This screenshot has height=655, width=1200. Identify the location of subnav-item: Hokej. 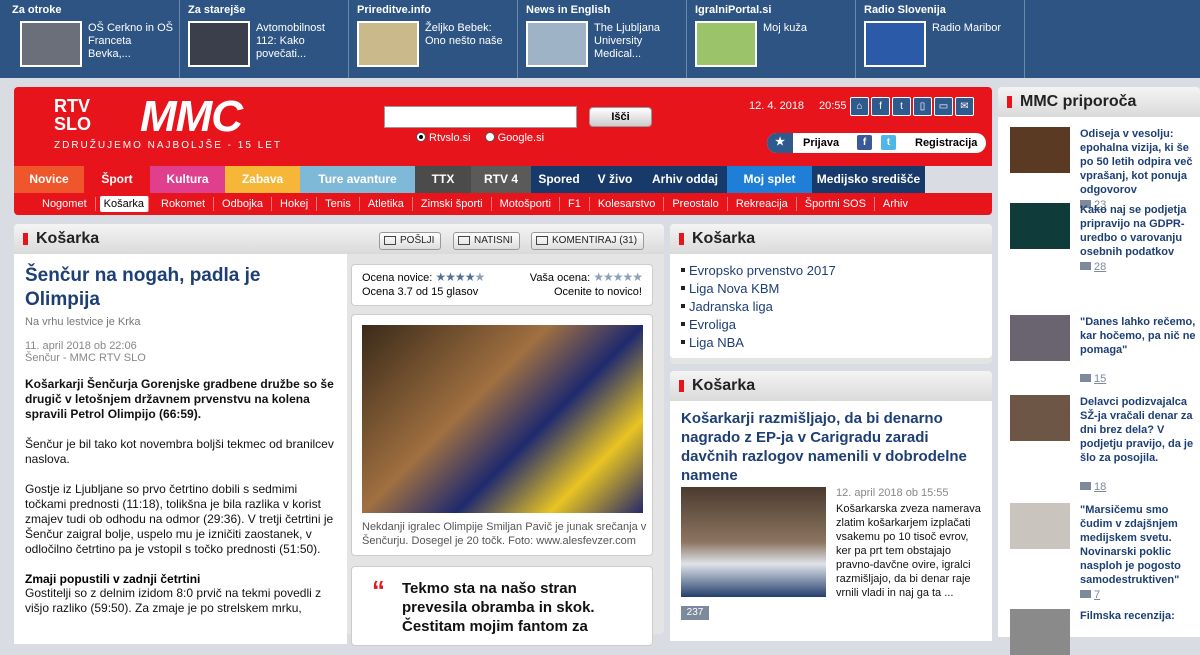
(295, 204).